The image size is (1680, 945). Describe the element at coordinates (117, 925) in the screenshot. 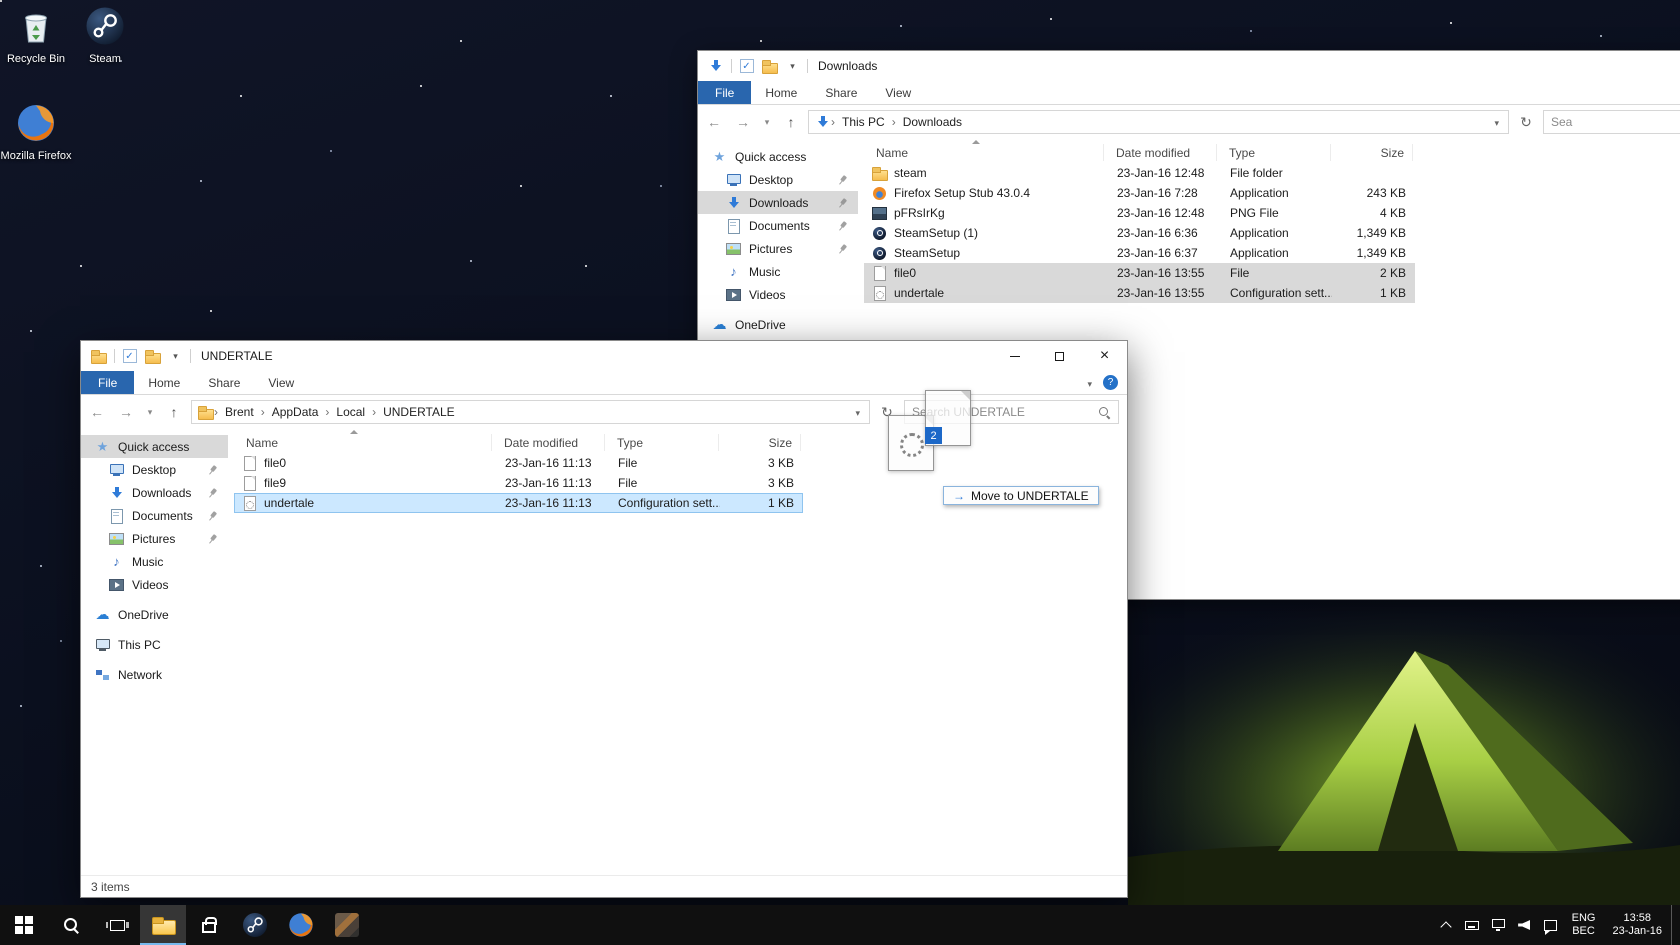

I see `task-view-button` at that location.